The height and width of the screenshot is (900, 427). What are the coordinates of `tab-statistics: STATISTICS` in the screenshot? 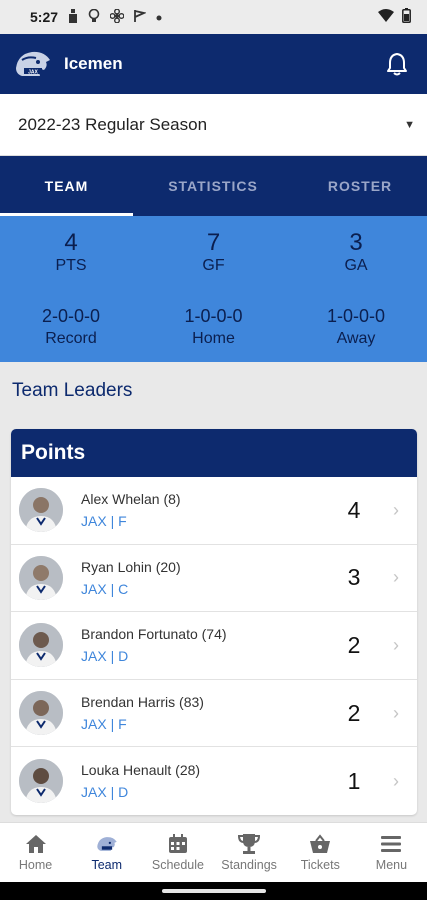 It's located at (213, 186).